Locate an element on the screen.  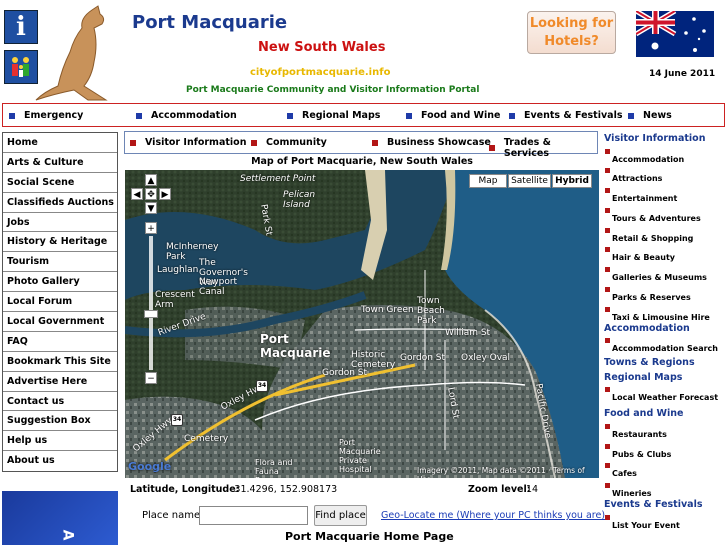
australian-flag-icon is located at coordinates (675, 34).